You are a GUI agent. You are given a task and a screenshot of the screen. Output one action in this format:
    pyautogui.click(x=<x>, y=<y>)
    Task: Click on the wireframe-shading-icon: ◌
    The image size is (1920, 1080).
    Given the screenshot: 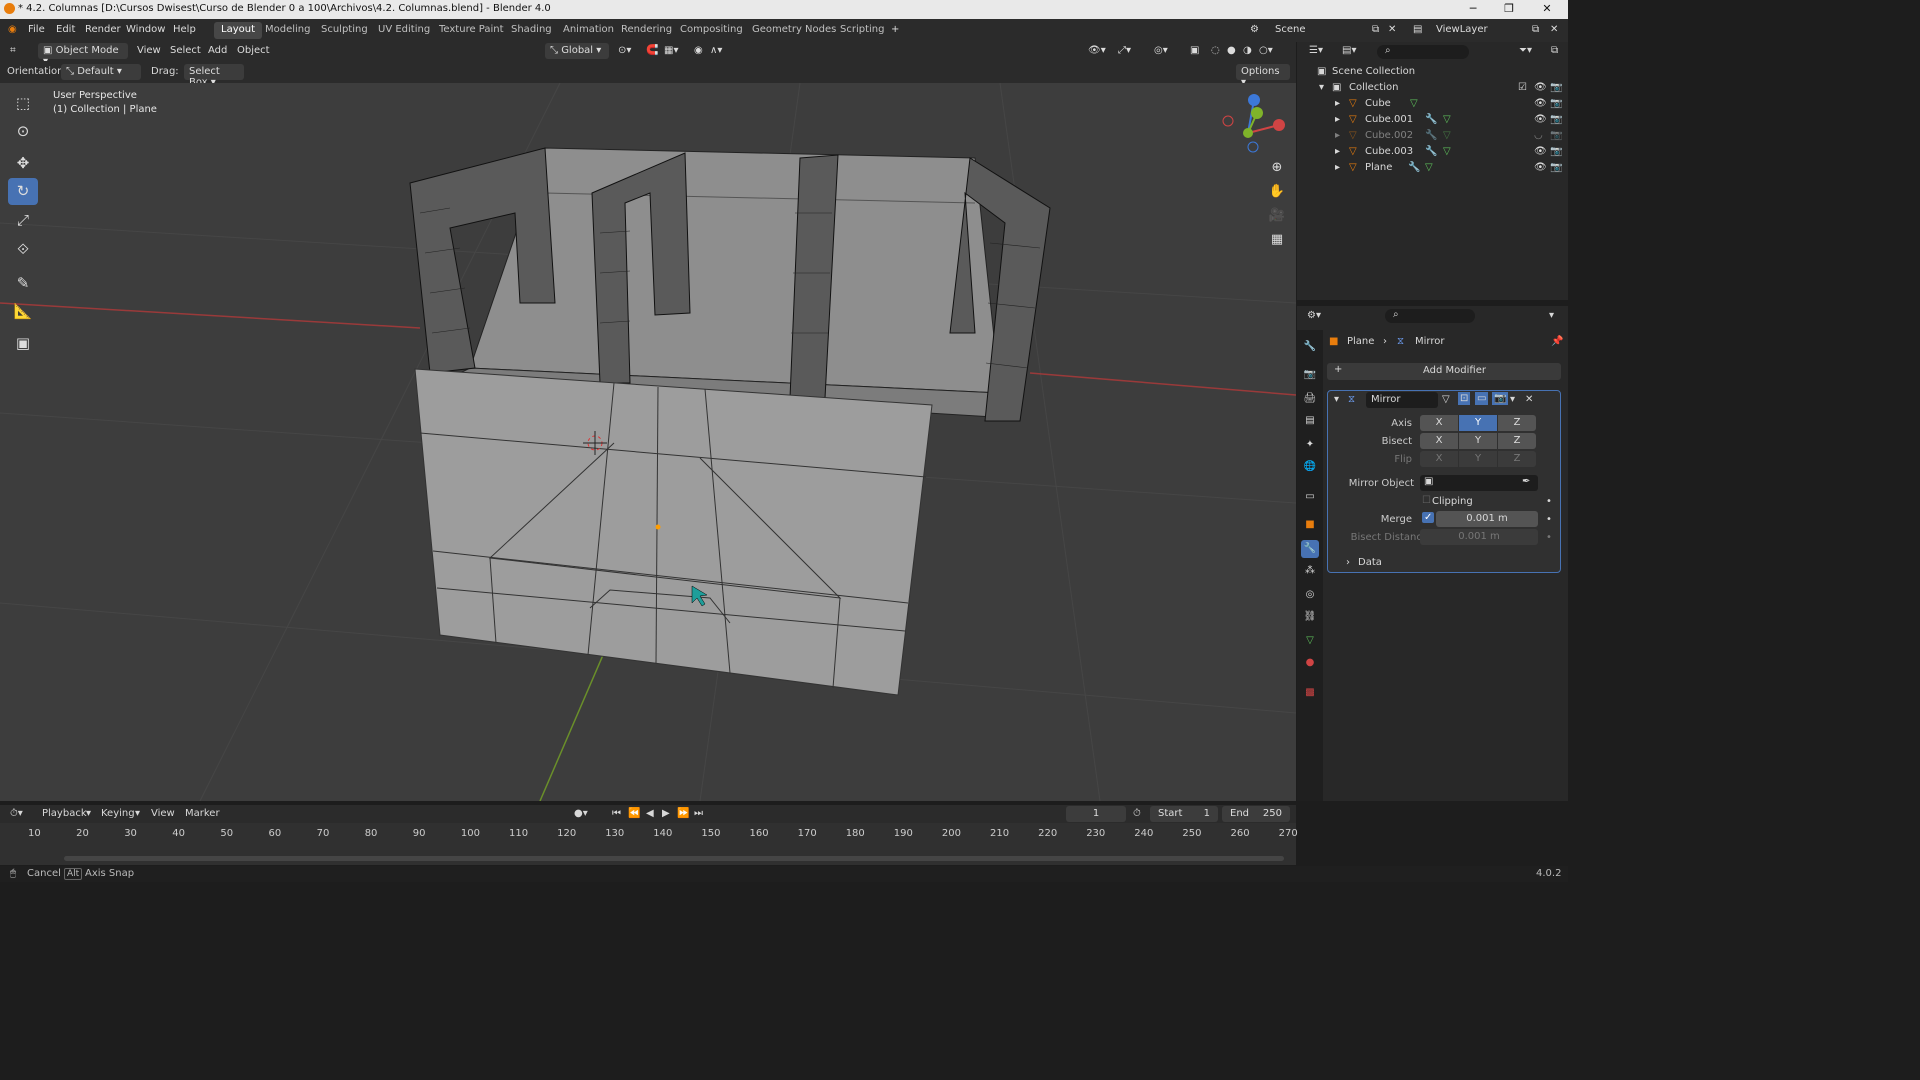 What is the action you would take?
    pyautogui.click(x=1215, y=50)
    